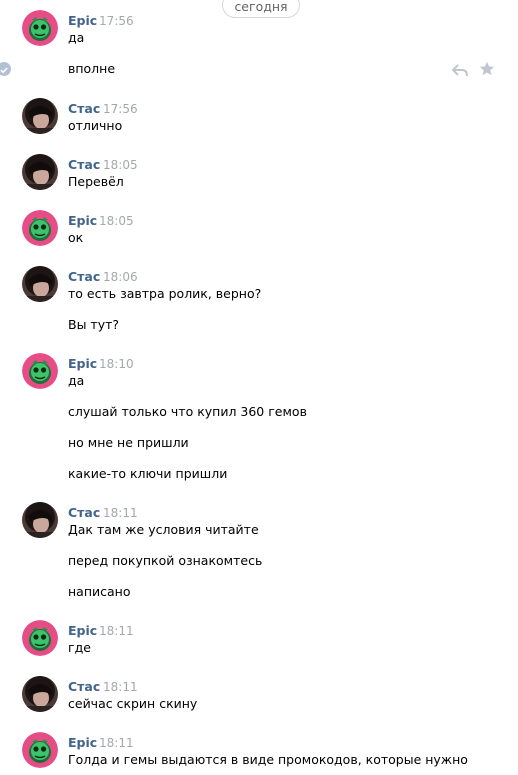  Describe the element at coordinates (148, 473) in the screenshot. I see `message-text: какие-то ключи пришли` at that location.